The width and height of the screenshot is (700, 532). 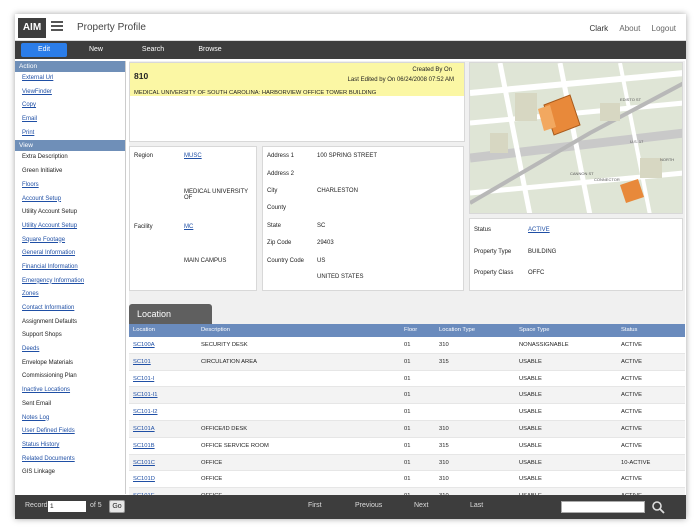 What do you see at coordinates (636, 462) in the screenshot?
I see `table-cell: 10-ACTIVE` at bounding box center [636, 462].